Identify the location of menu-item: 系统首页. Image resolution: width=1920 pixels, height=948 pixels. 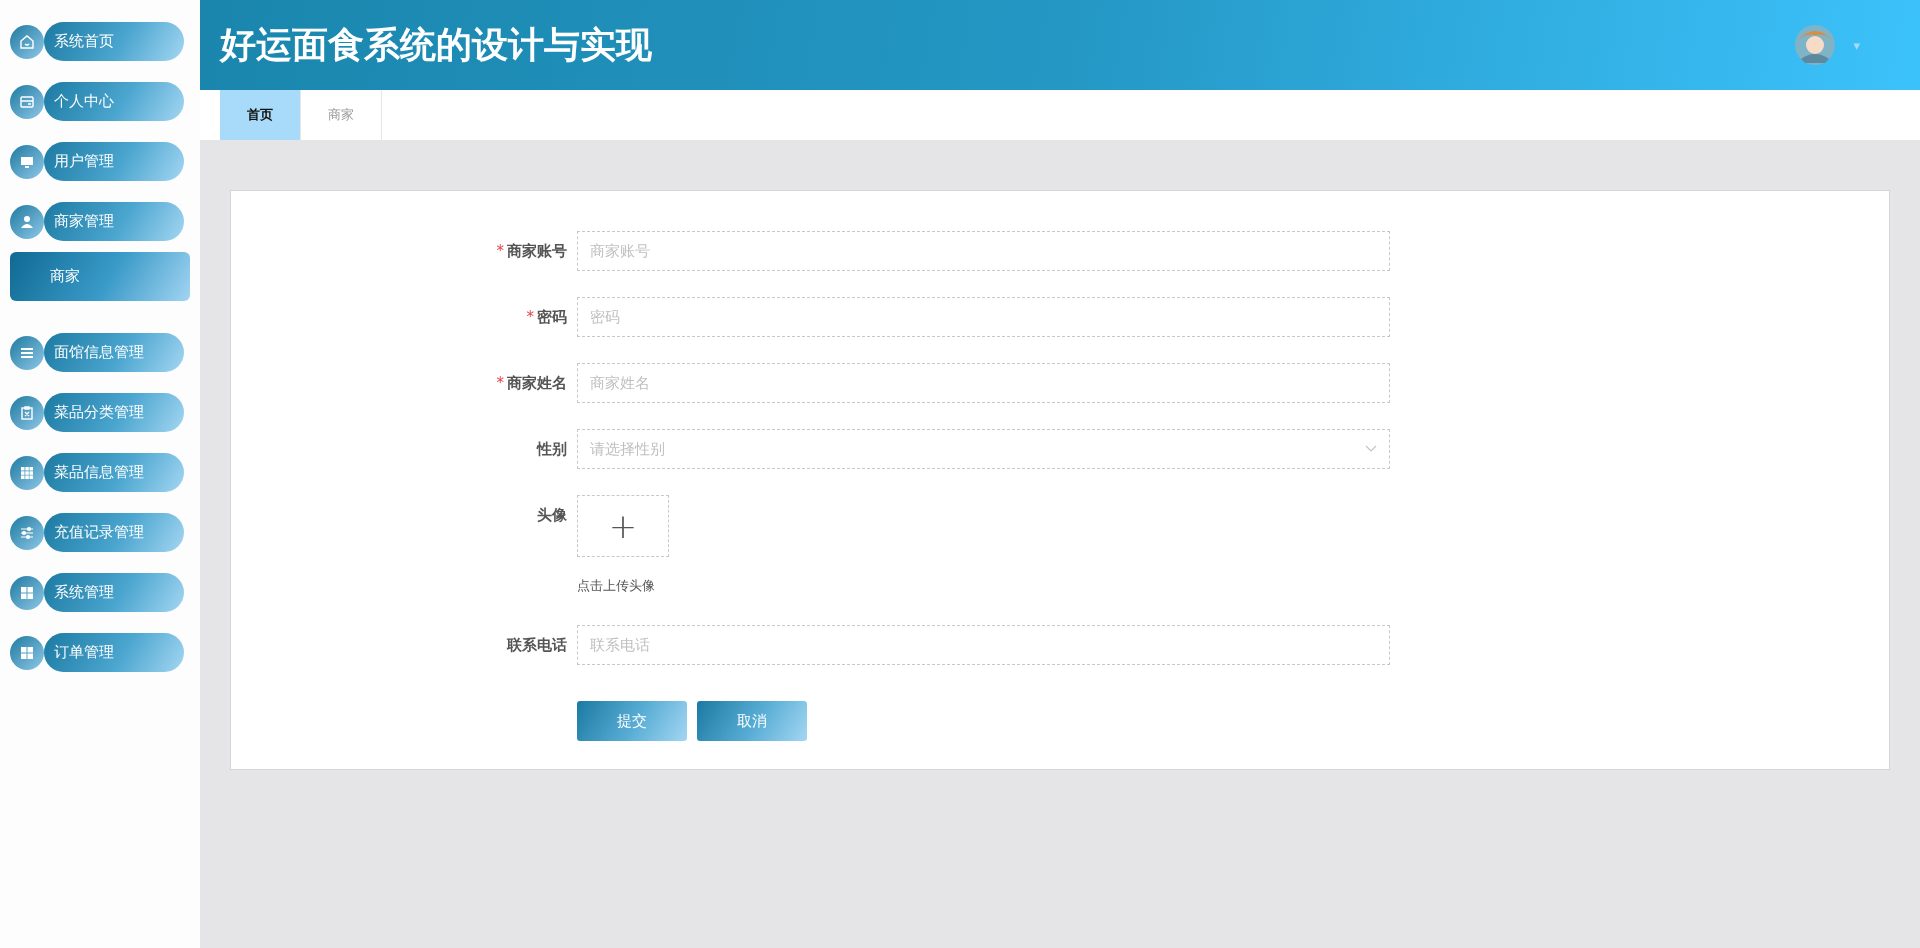
(114, 41).